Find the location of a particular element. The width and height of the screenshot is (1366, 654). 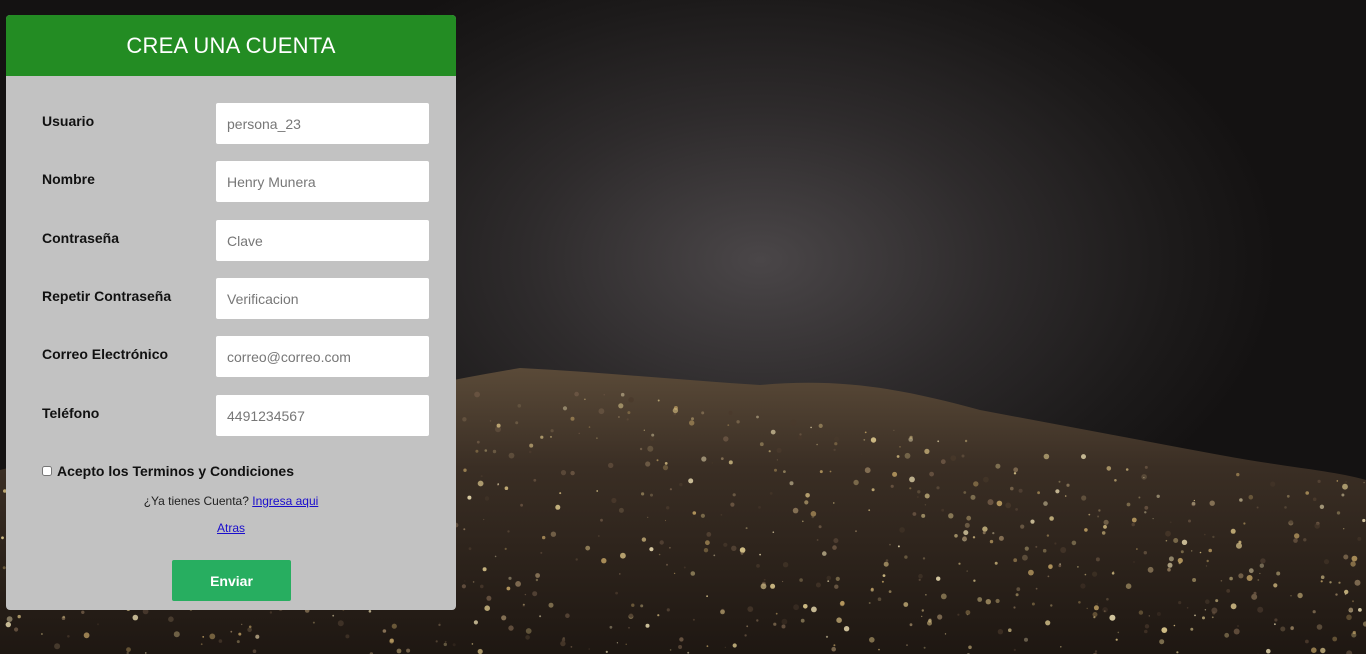

field-row-contrasena: Contraseña is located at coordinates (231, 240).